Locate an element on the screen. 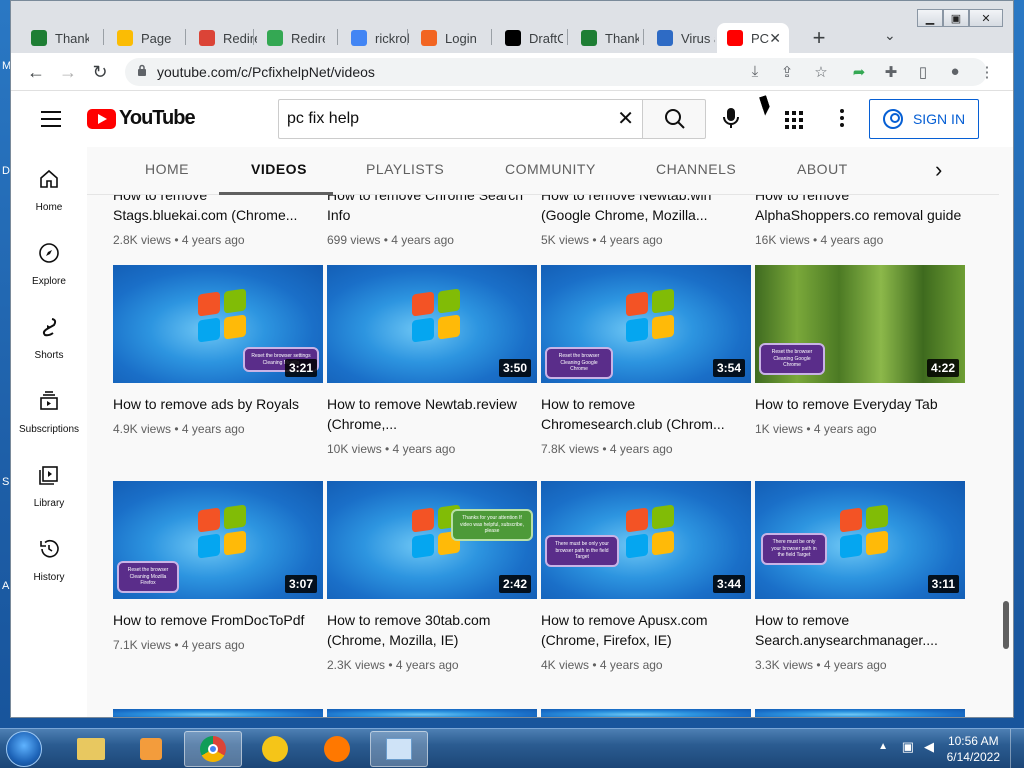 The image size is (1024, 768). guide-item-subscriptions: Subscriptions is located at coordinates (49, 412).